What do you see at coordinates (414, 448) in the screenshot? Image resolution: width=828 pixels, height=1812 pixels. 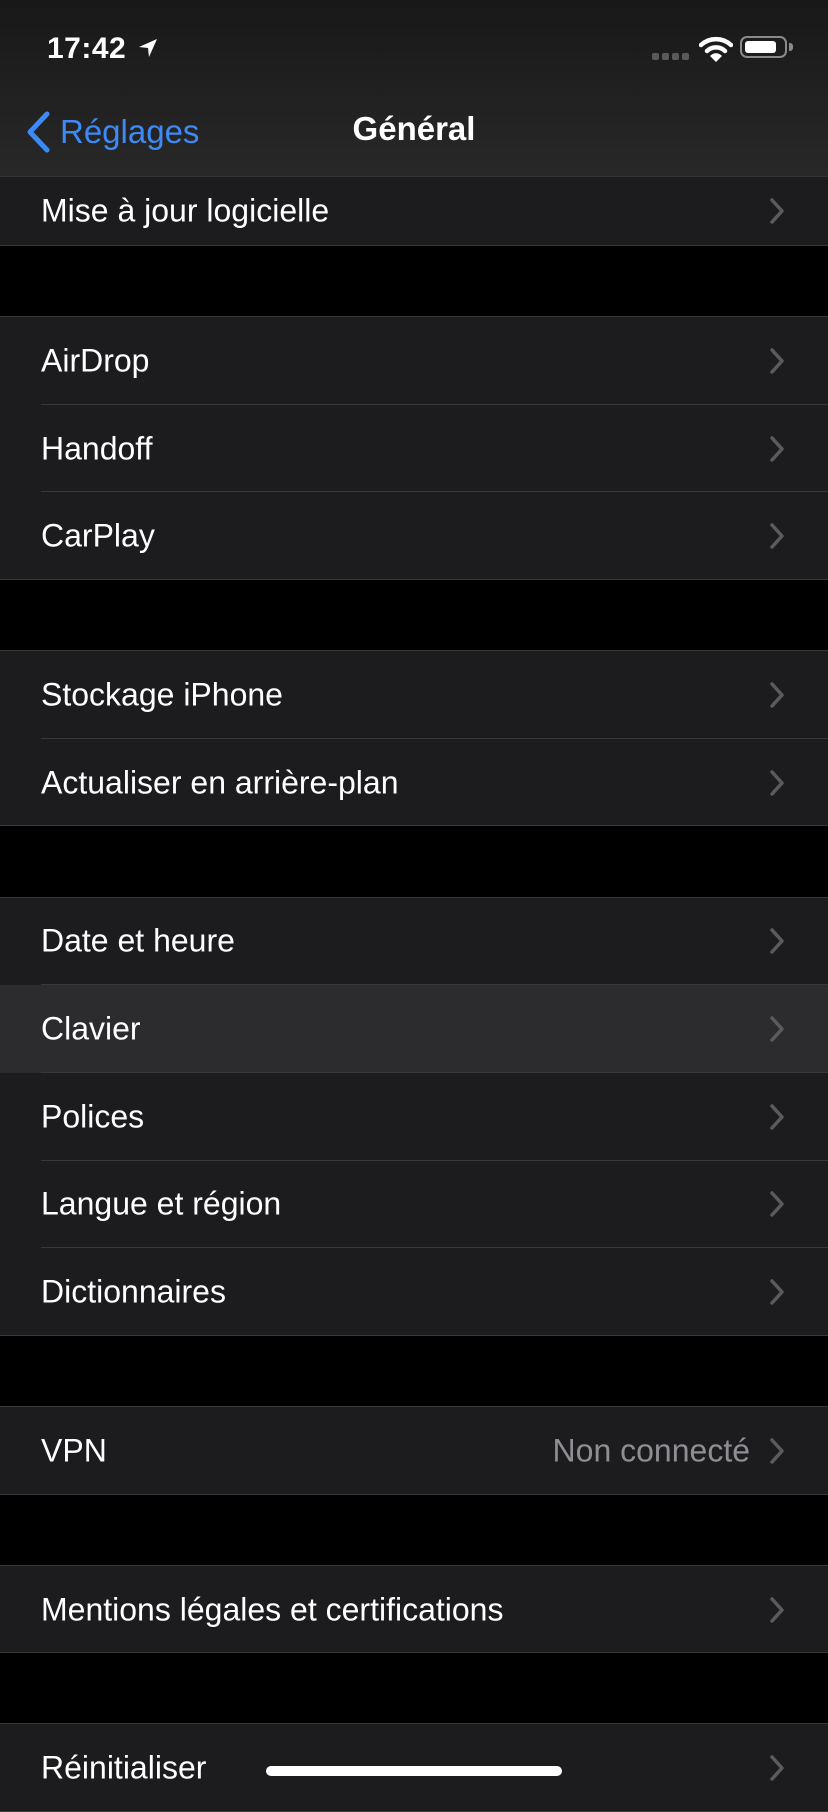 I see `settings-row-handoff: Handoff` at bounding box center [414, 448].